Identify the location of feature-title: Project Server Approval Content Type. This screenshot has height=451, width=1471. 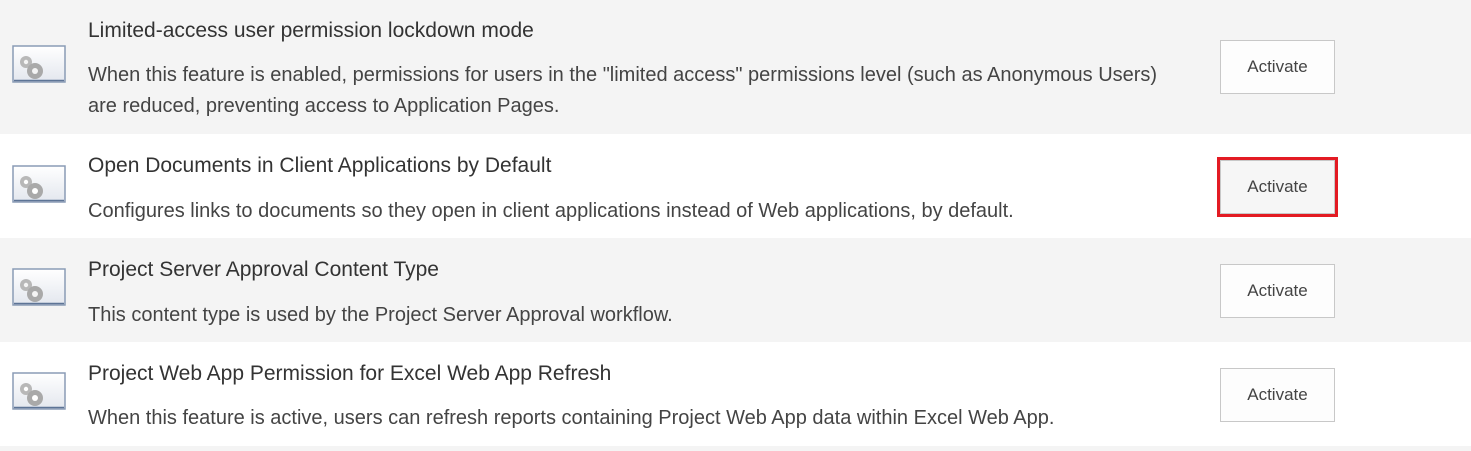
(263, 269).